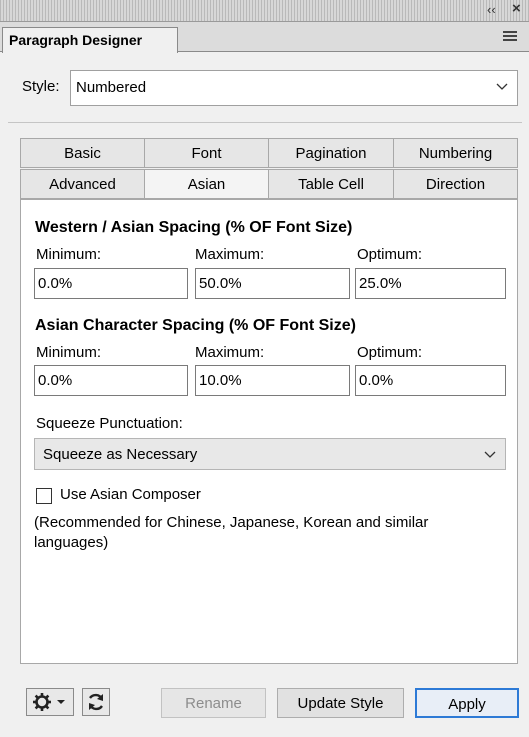 The height and width of the screenshot is (737, 529). I want to click on use-asian-composer-checkbox, so click(44, 496).